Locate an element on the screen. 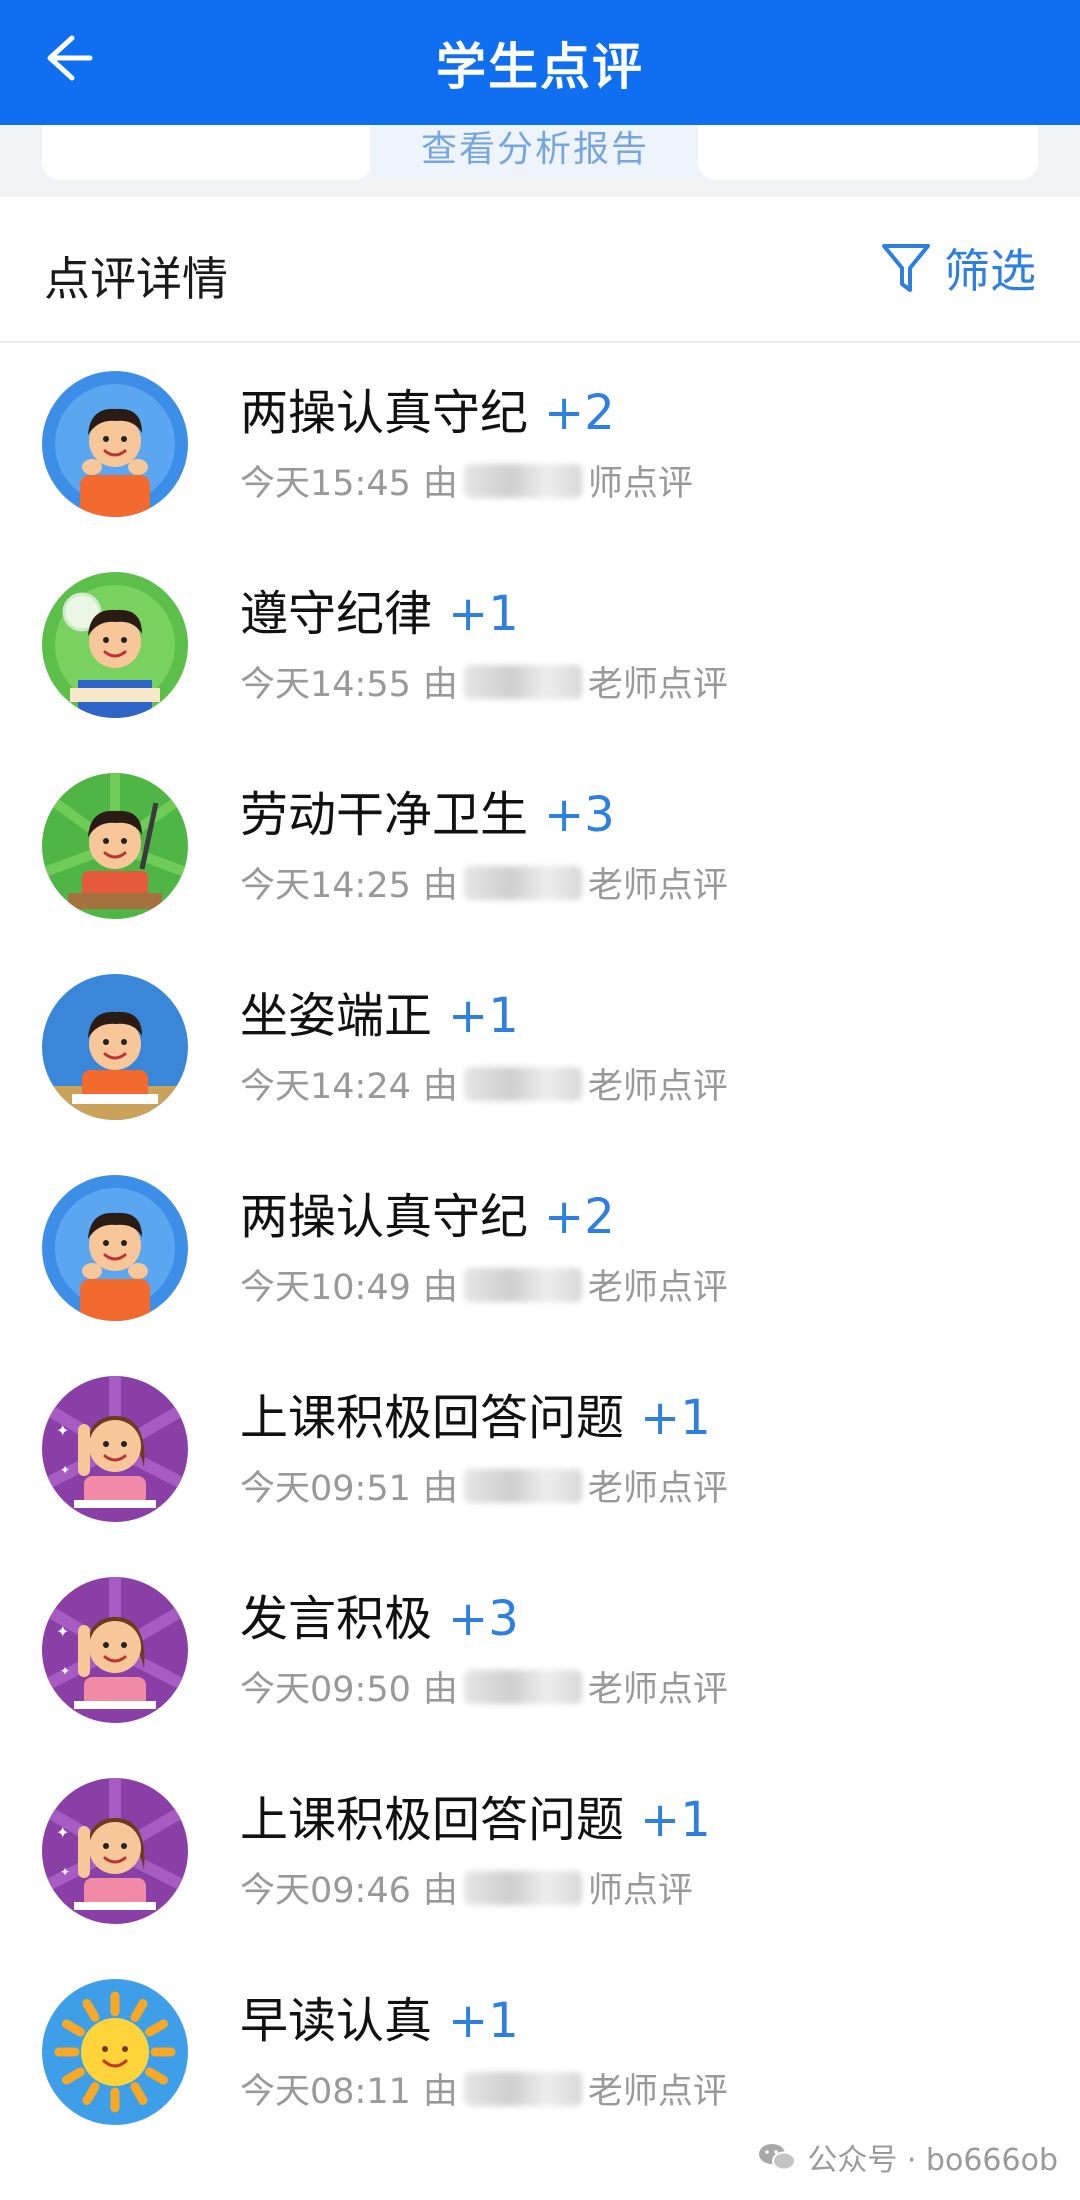 The width and height of the screenshot is (1080, 2200). comment-meta: 今天09:50 由 老师点评 is located at coordinates (484, 1686).